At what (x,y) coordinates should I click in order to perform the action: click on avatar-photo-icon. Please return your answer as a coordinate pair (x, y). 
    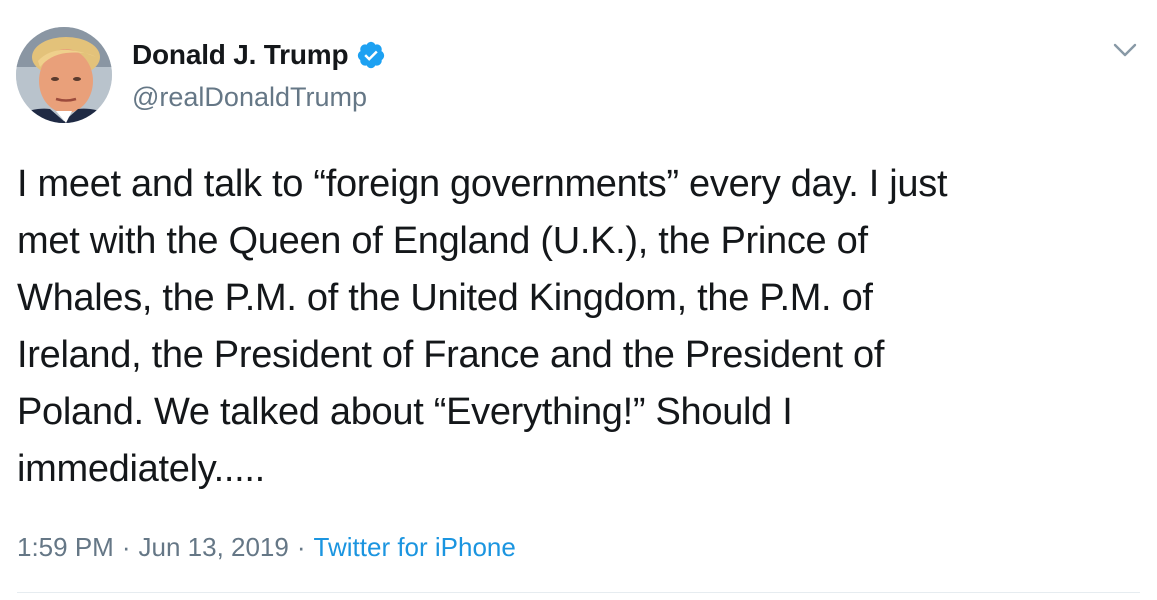
    Looking at the image, I should click on (64, 75).